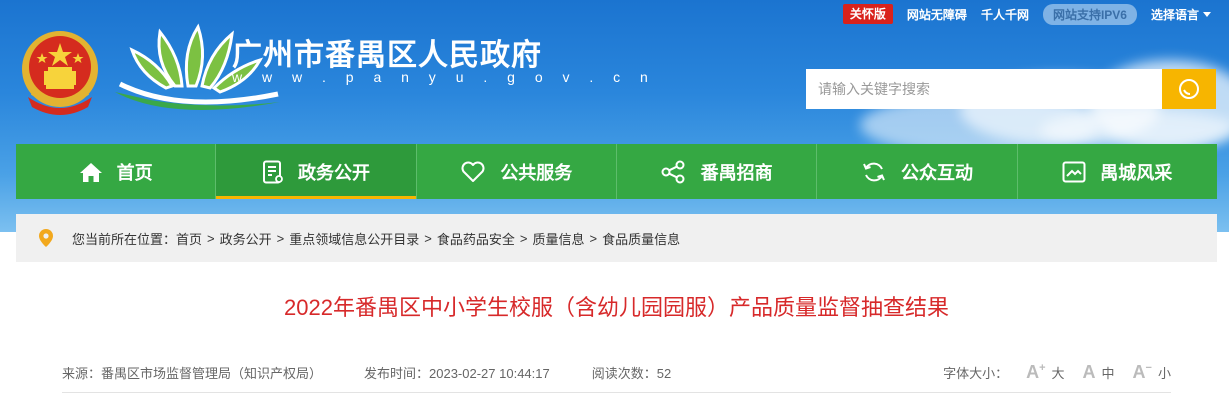  What do you see at coordinates (1207, 14) in the screenshot?
I see `chevron-down-icon` at bounding box center [1207, 14].